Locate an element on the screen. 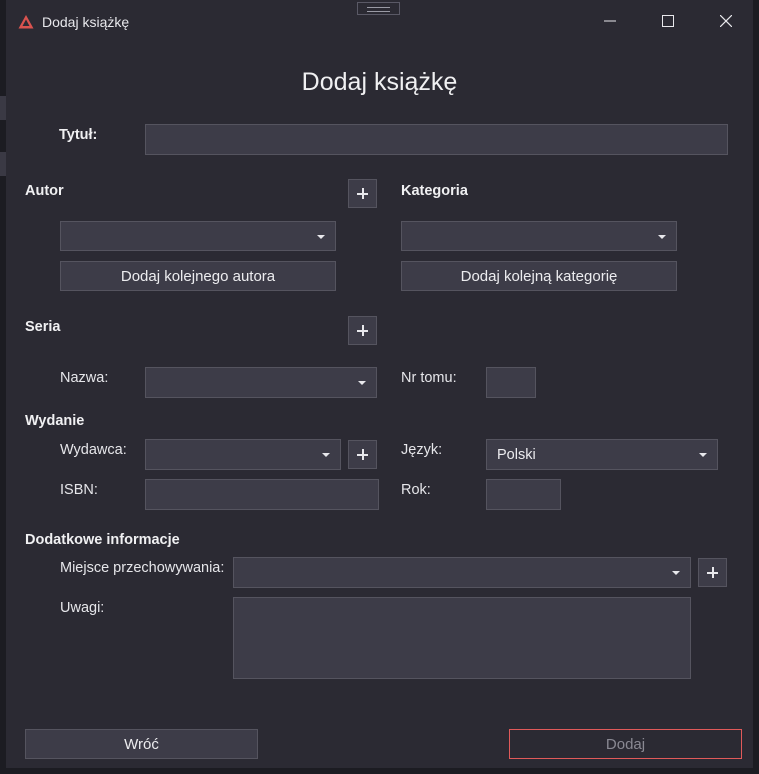 The image size is (759, 774). maximize-icon is located at coordinates (668, 21).